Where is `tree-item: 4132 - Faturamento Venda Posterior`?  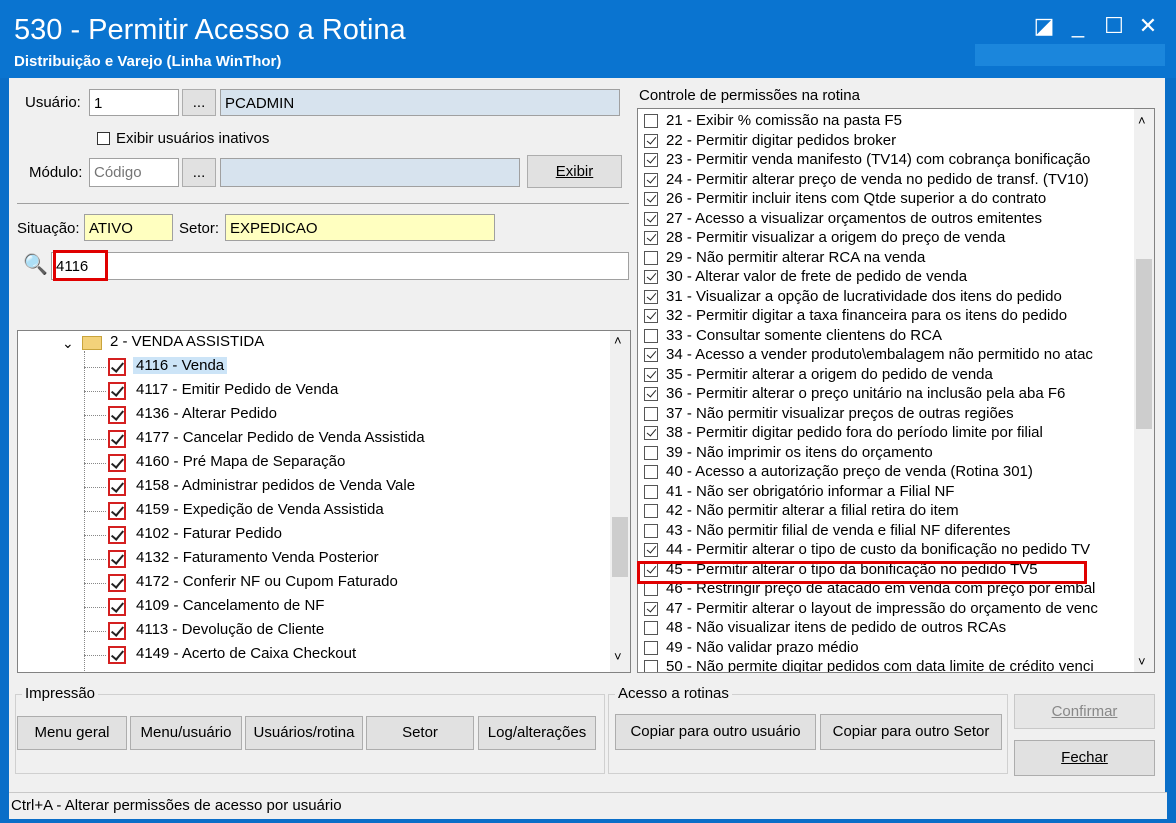 tree-item: 4132 - Faturamento Venda Posterior is located at coordinates (313, 559).